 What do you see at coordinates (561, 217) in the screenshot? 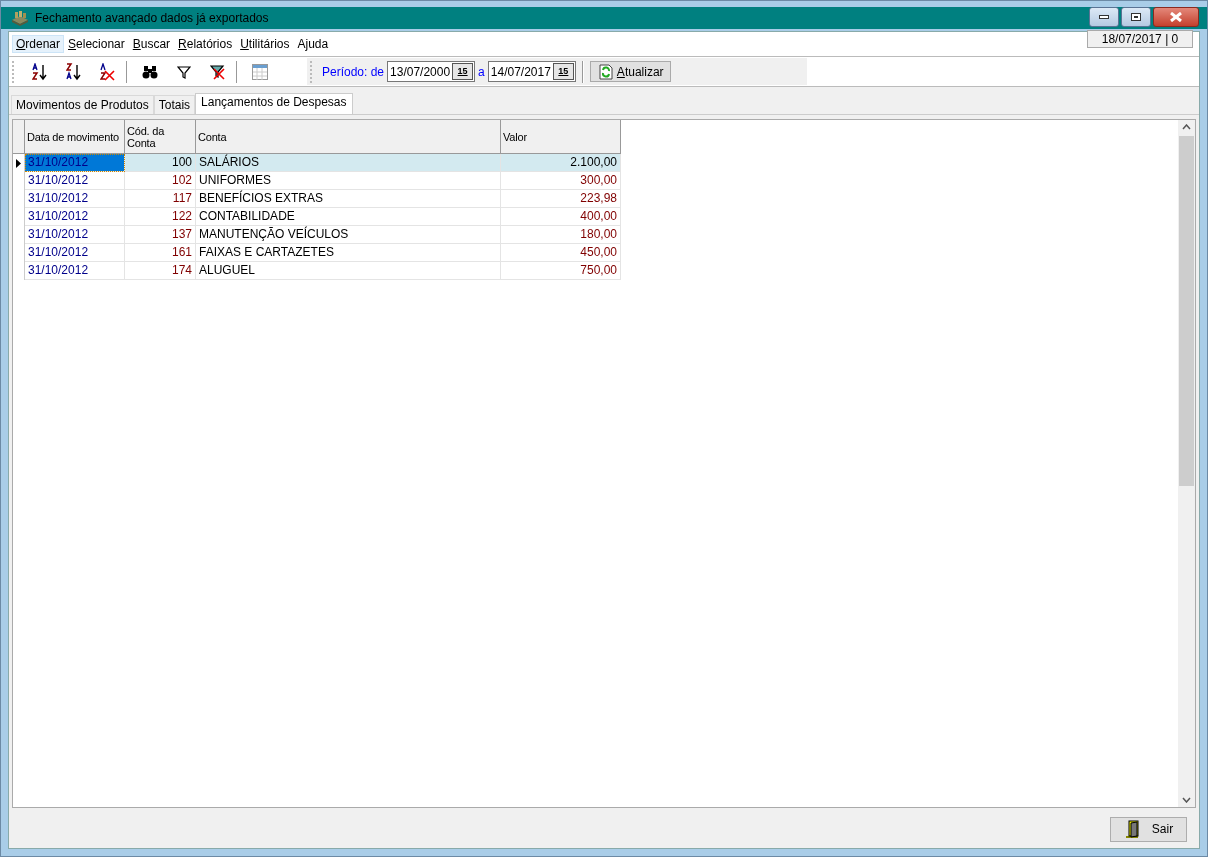
I see `table-cell: 400,00` at bounding box center [561, 217].